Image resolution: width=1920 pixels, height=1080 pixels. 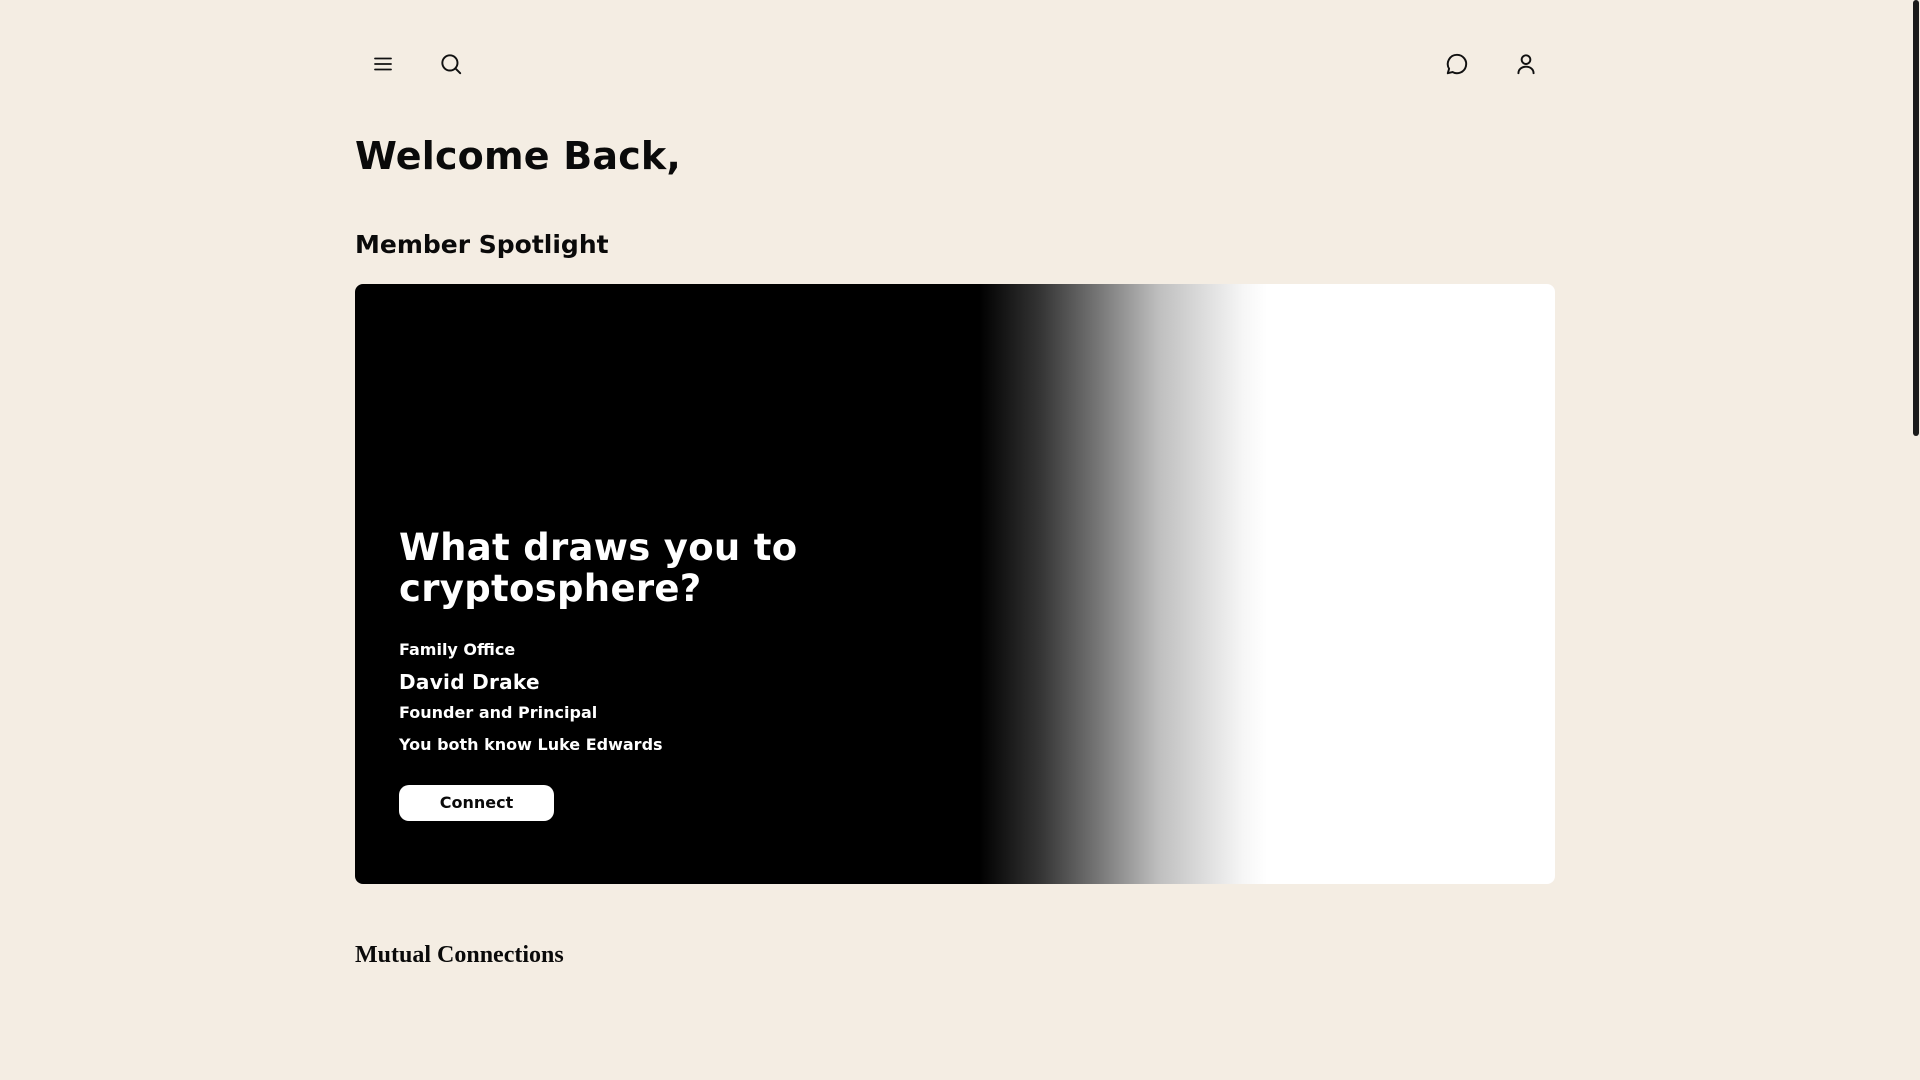 What do you see at coordinates (598, 568) in the screenshot?
I see `spotlight-question: What draws you to cryptosphere?` at bounding box center [598, 568].